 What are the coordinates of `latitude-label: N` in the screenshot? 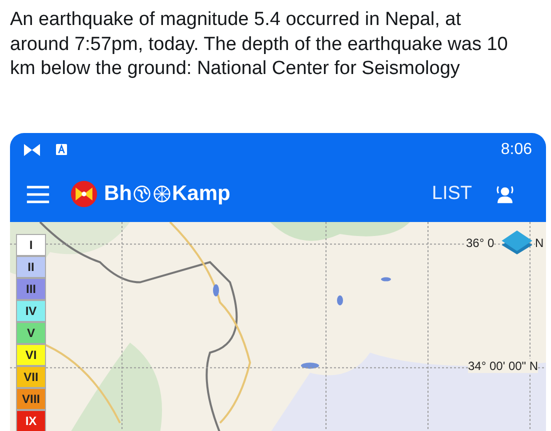 It's located at (539, 243).